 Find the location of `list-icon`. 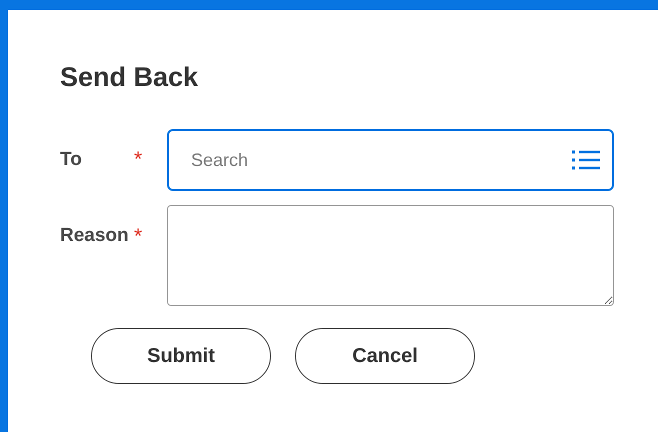

list-icon is located at coordinates (586, 160).